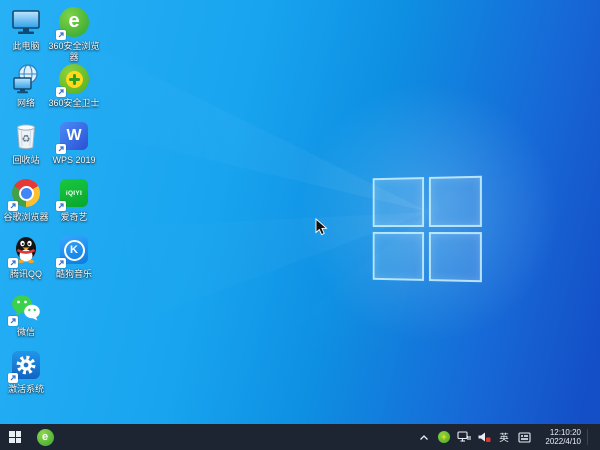 The height and width of the screenshot is (450, 600). What do you see at coordinates (26, 217) in the screenshot?
I see `icon-label: 谷歌浏览器` at bounding box center [26, 217].